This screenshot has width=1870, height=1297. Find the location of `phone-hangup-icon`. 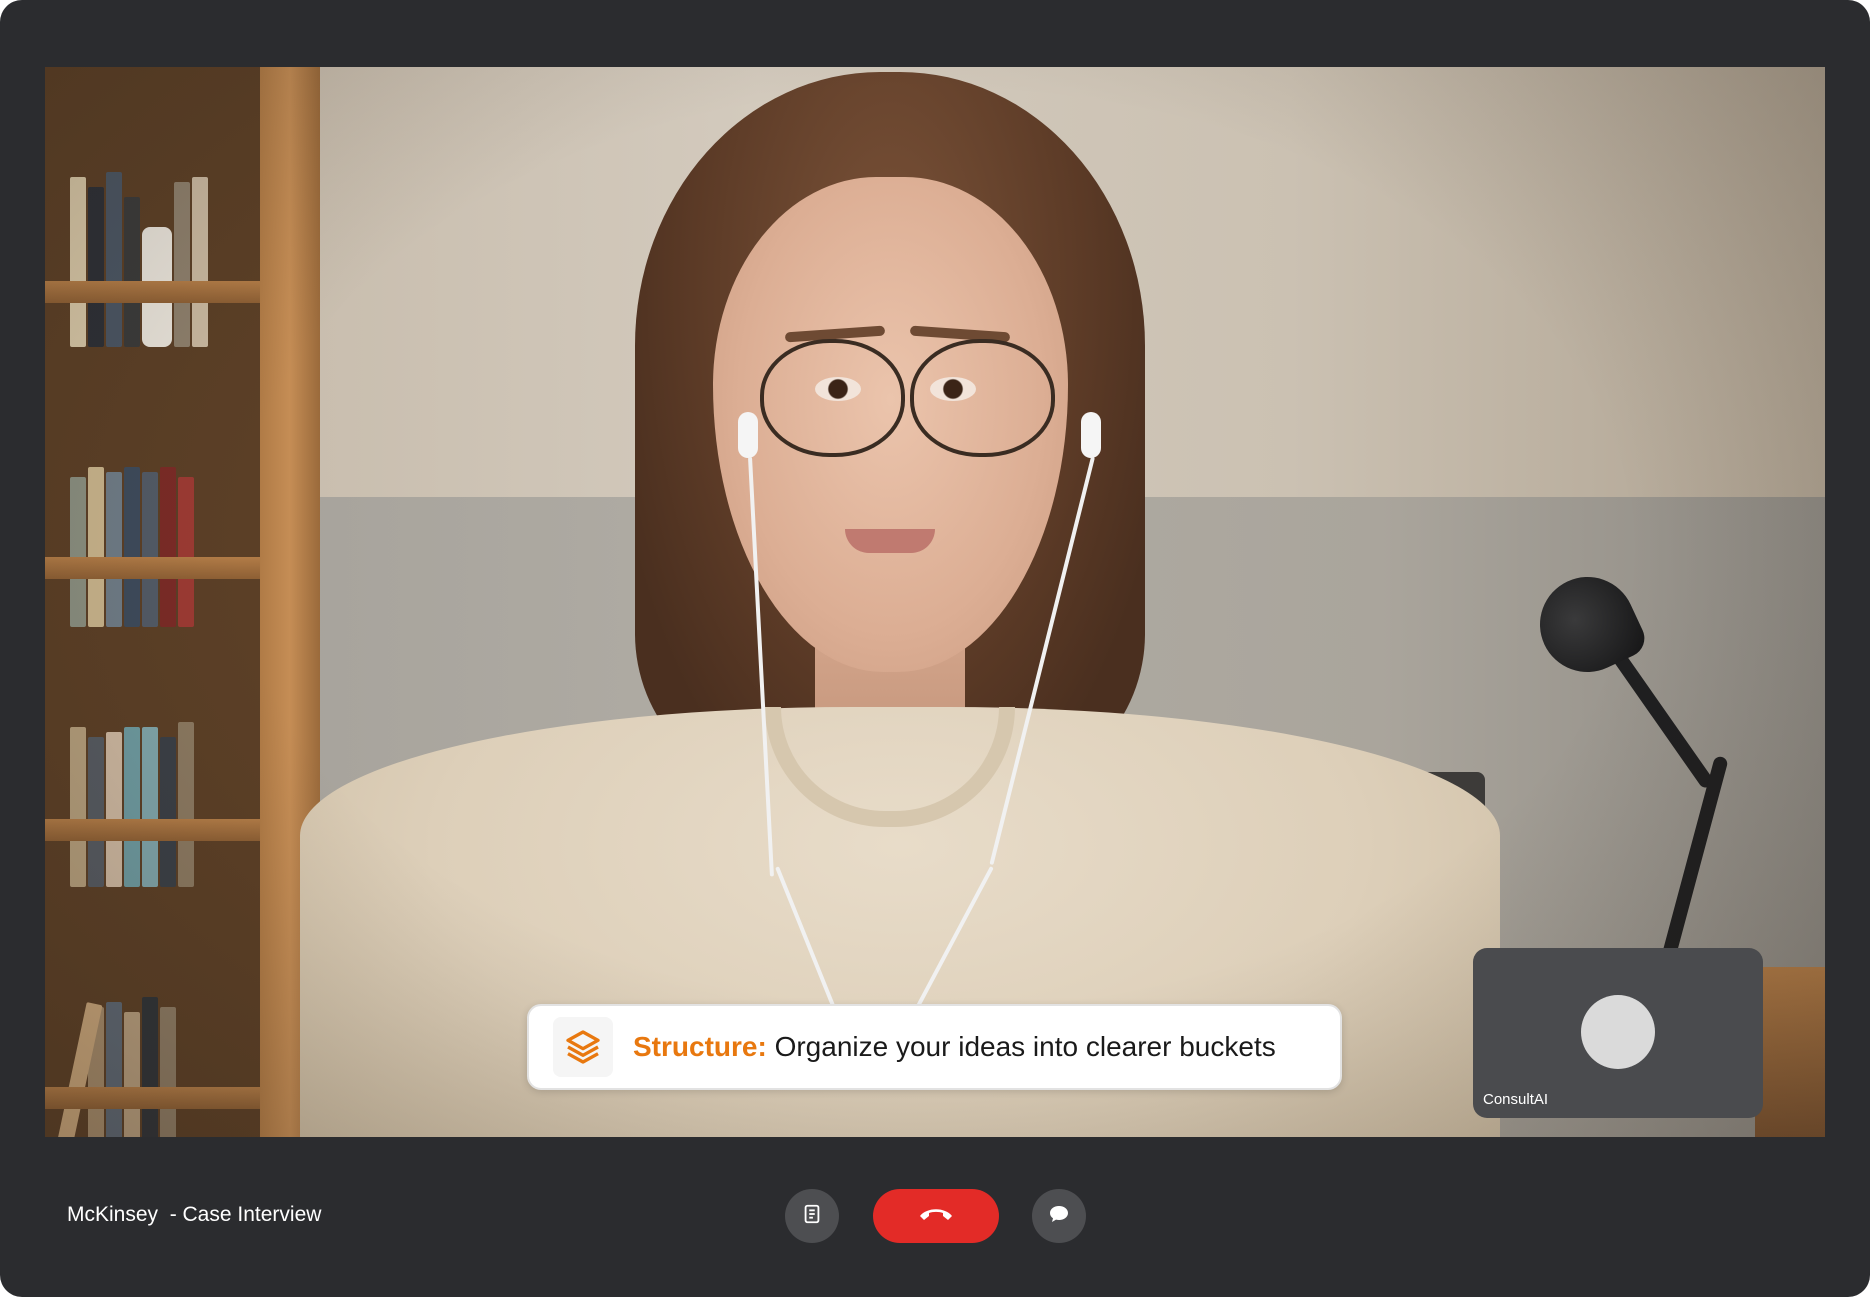

phone-hangup-icon is located at coordinates (936, 1216).